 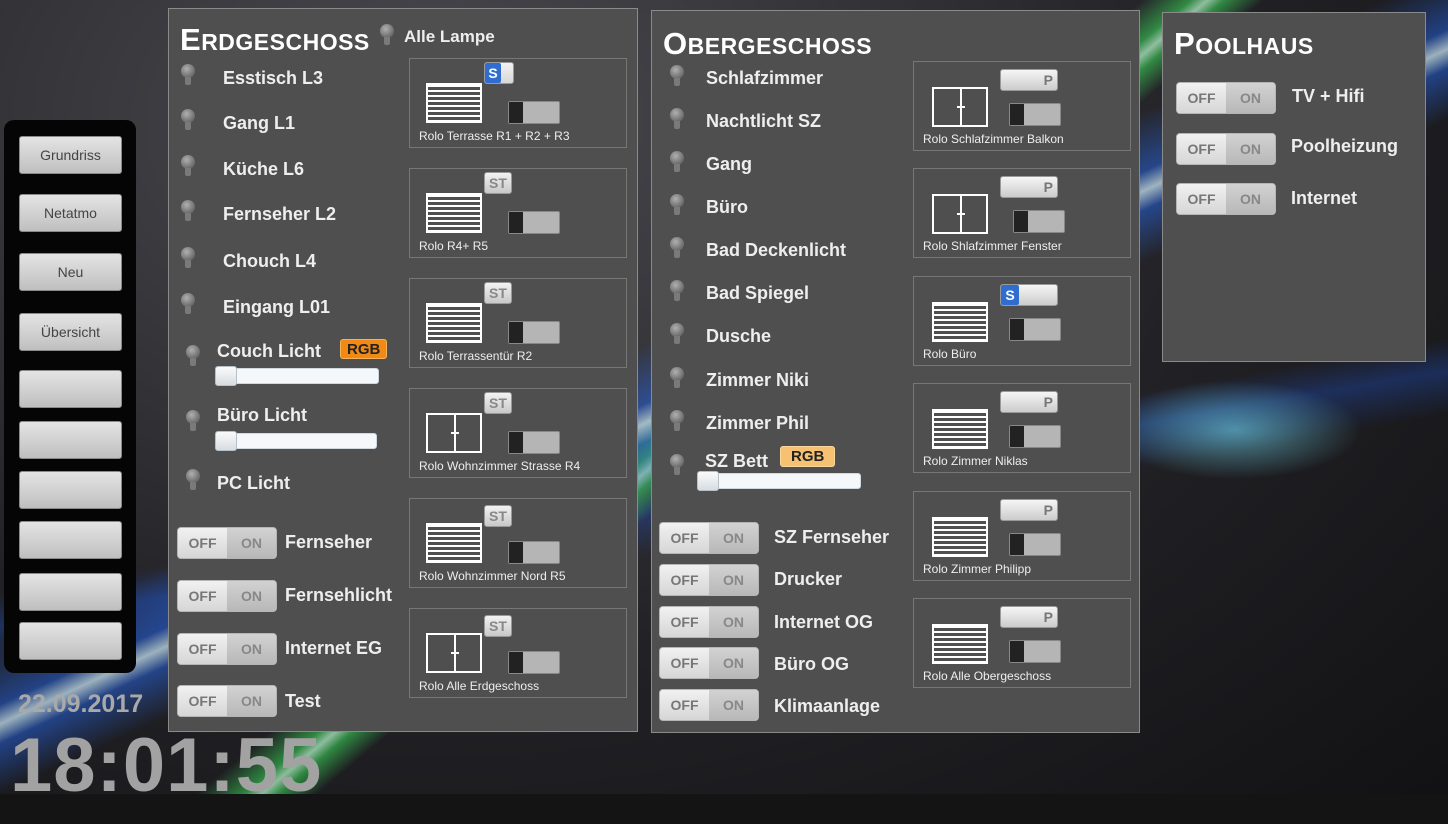 I want to click on lamp-label: Dusche, so click(x=738, y=336).